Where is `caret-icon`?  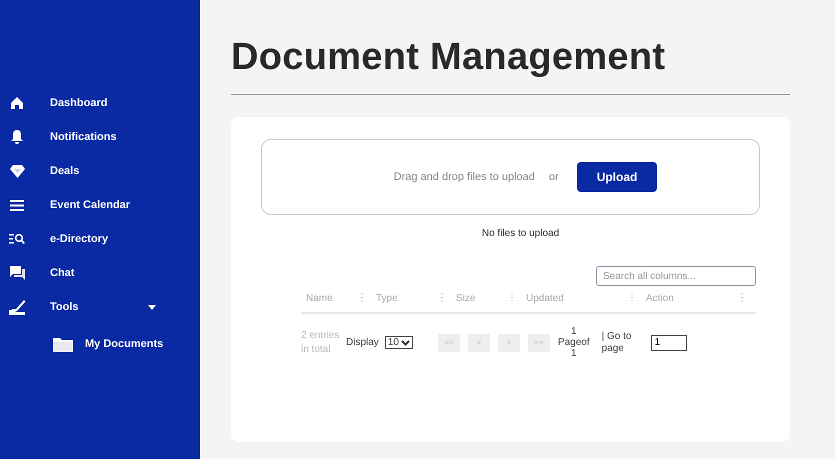 caret-icon is located at coordinates (152, 307).